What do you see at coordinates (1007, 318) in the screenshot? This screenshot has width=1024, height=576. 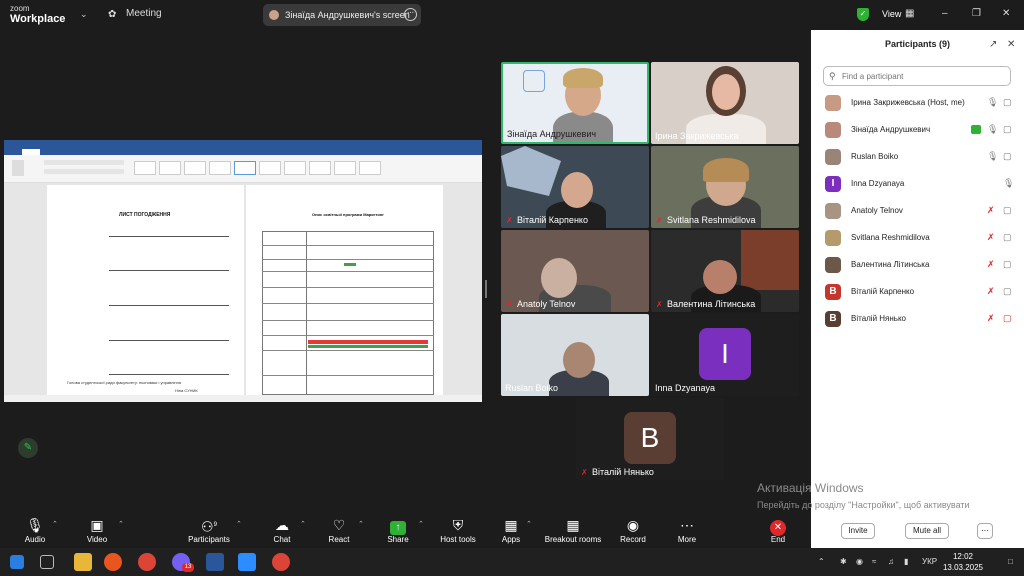 I see `camera-off-icon: ▢` at bounding box center [1007, 318].